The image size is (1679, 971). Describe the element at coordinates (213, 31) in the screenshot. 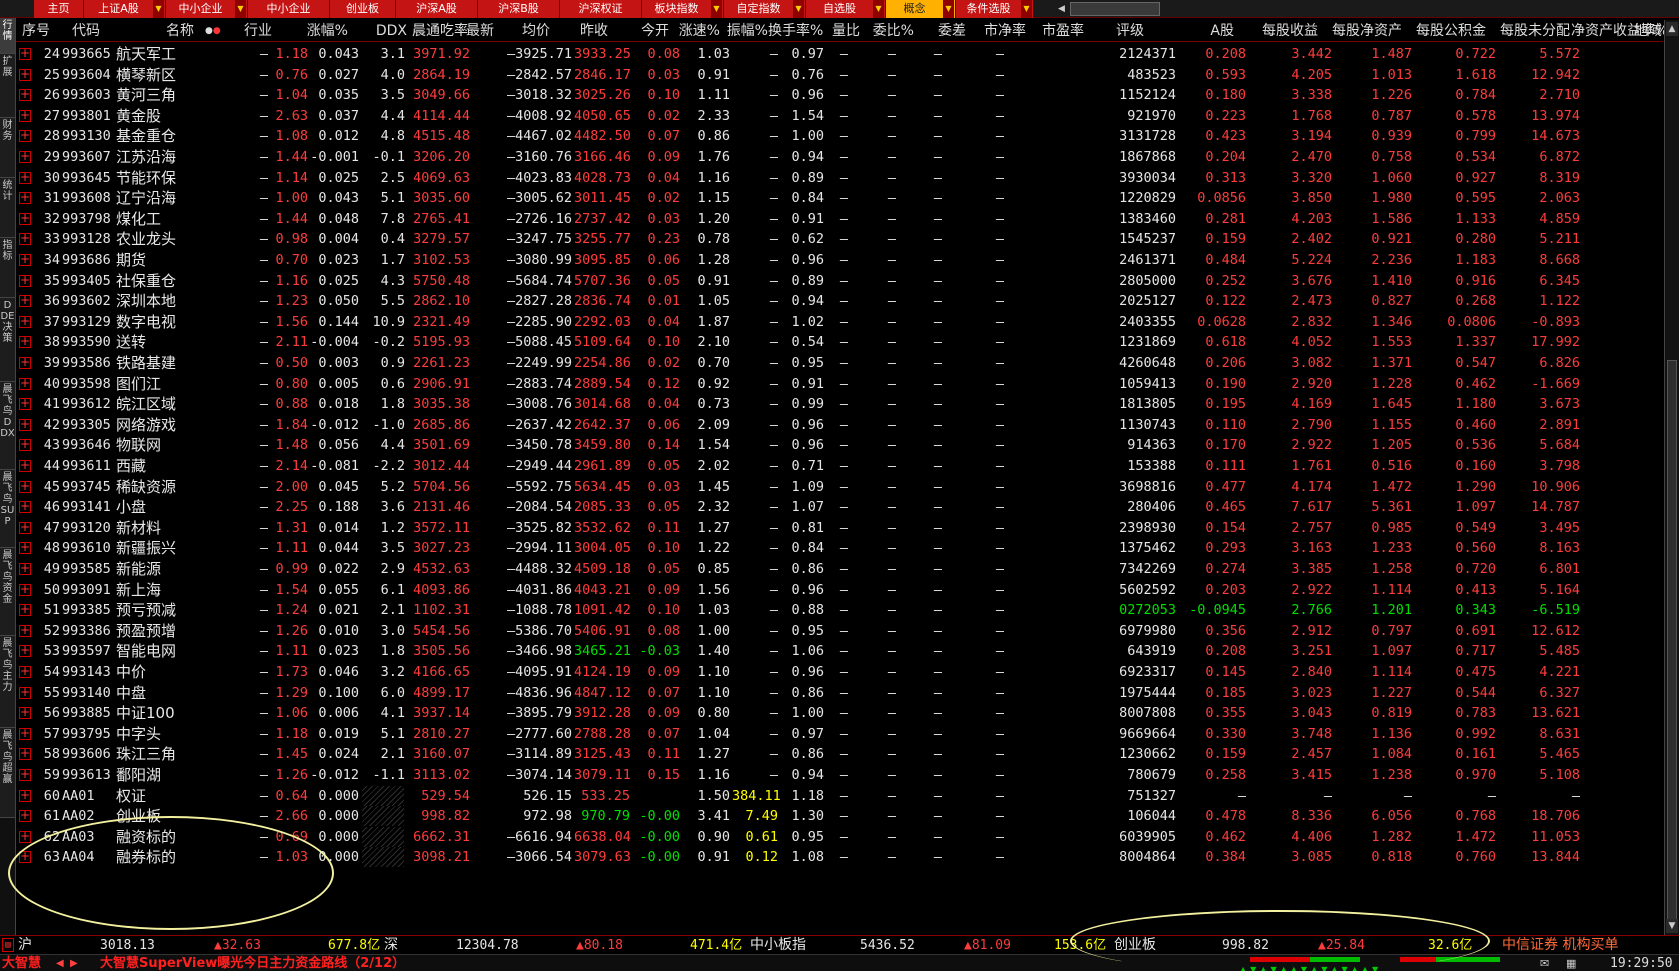

I see `sort-indicator-icon: ●●` at that location.